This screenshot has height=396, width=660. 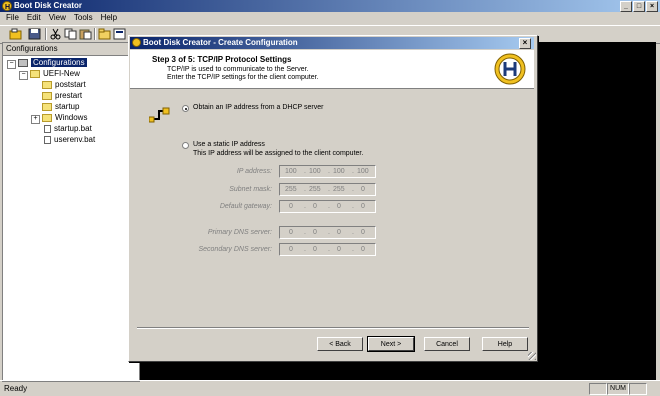 I want to click on ip-address-field: 100. 100. 100. 100, so click(x=327, y=171).